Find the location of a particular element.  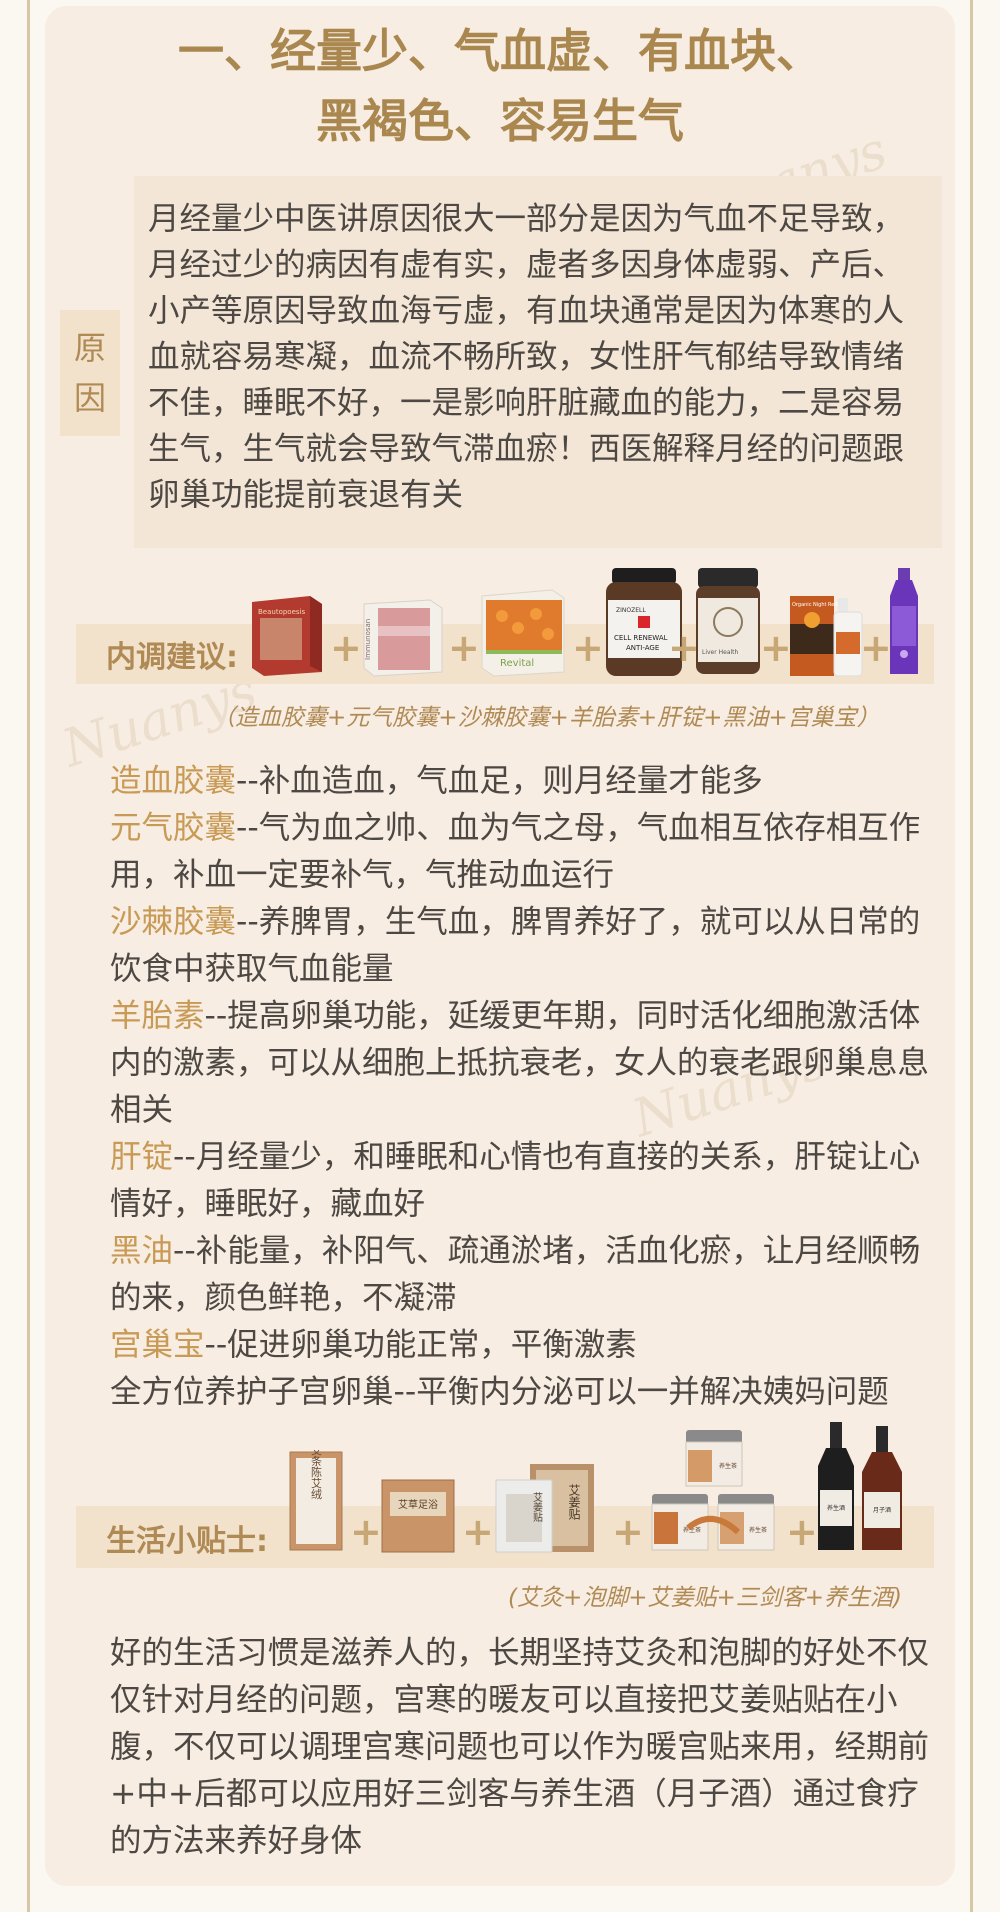

item-name: 肝锭 is located at coordinates (142, 1157).